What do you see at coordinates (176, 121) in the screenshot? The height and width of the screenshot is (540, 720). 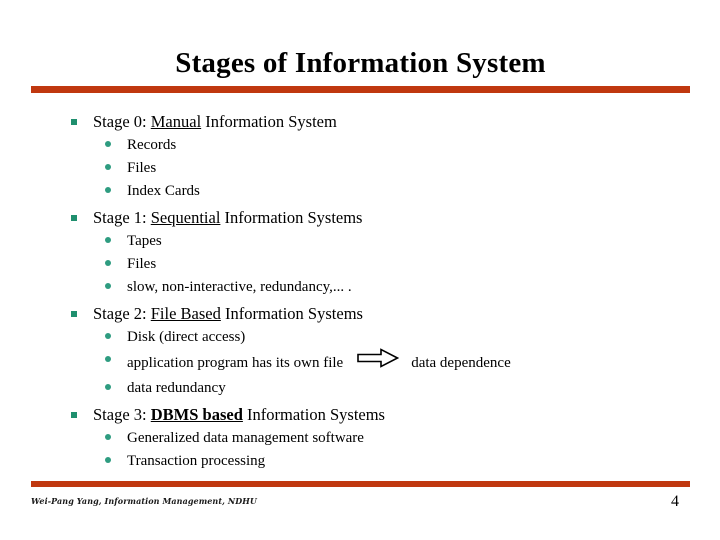 I see `stage-heading-keyword: Manual` at bounding box center [176, 121].